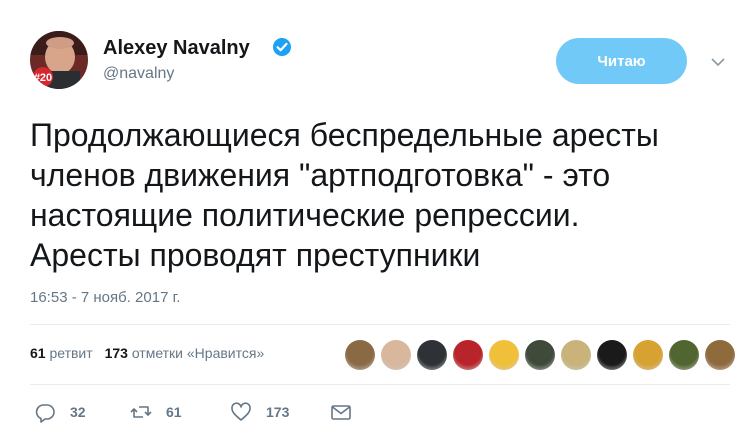 Image resolution: width=748 pixels, height=428 pixels. I want to click on retweets-stat: 61 ретвит, so click(61, 353).